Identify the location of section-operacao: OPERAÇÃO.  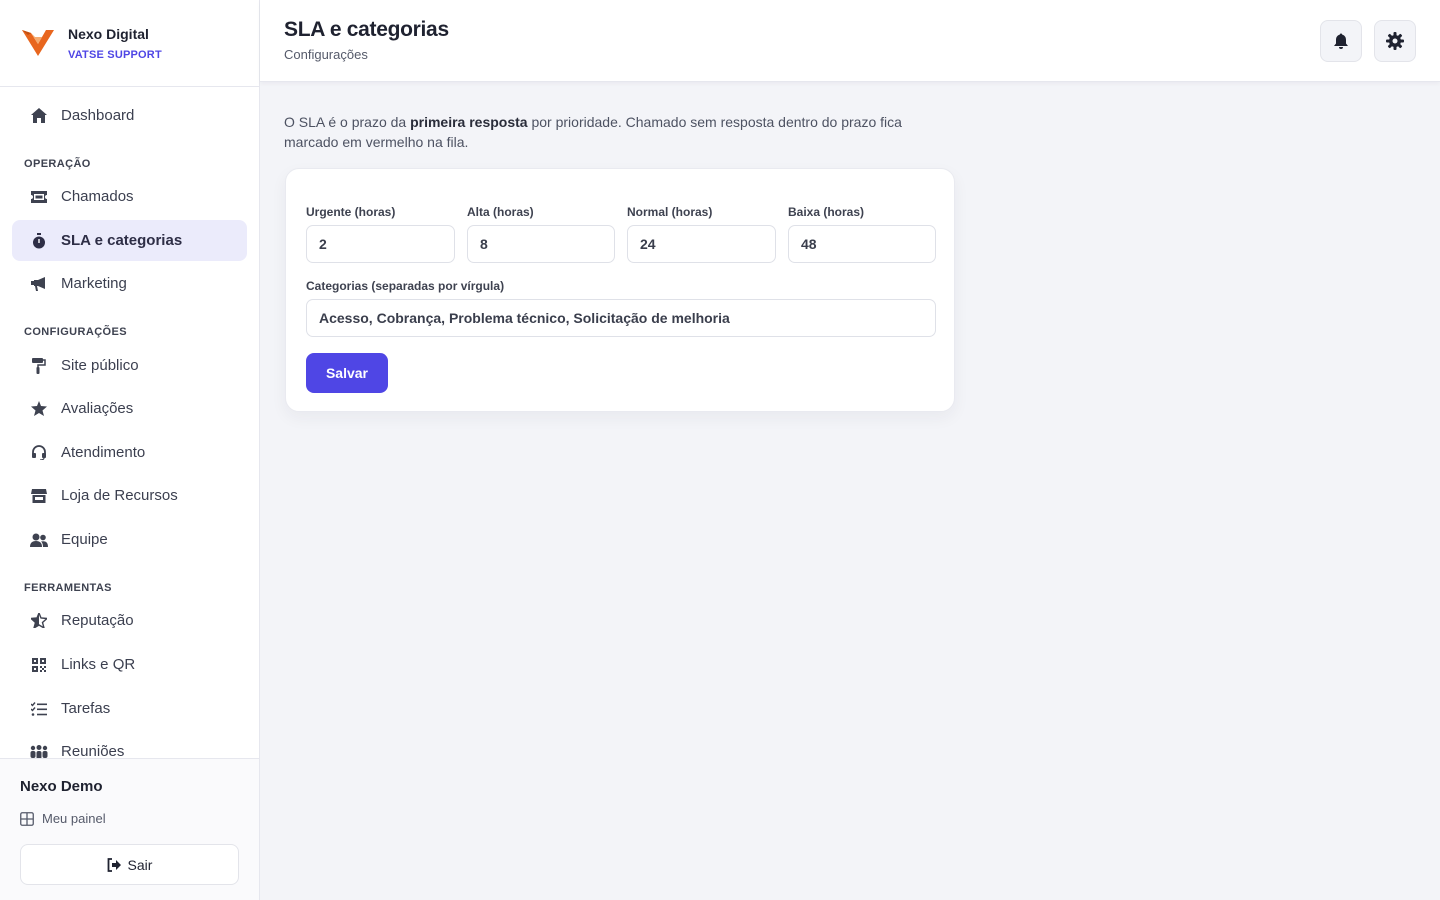
(57, 164).